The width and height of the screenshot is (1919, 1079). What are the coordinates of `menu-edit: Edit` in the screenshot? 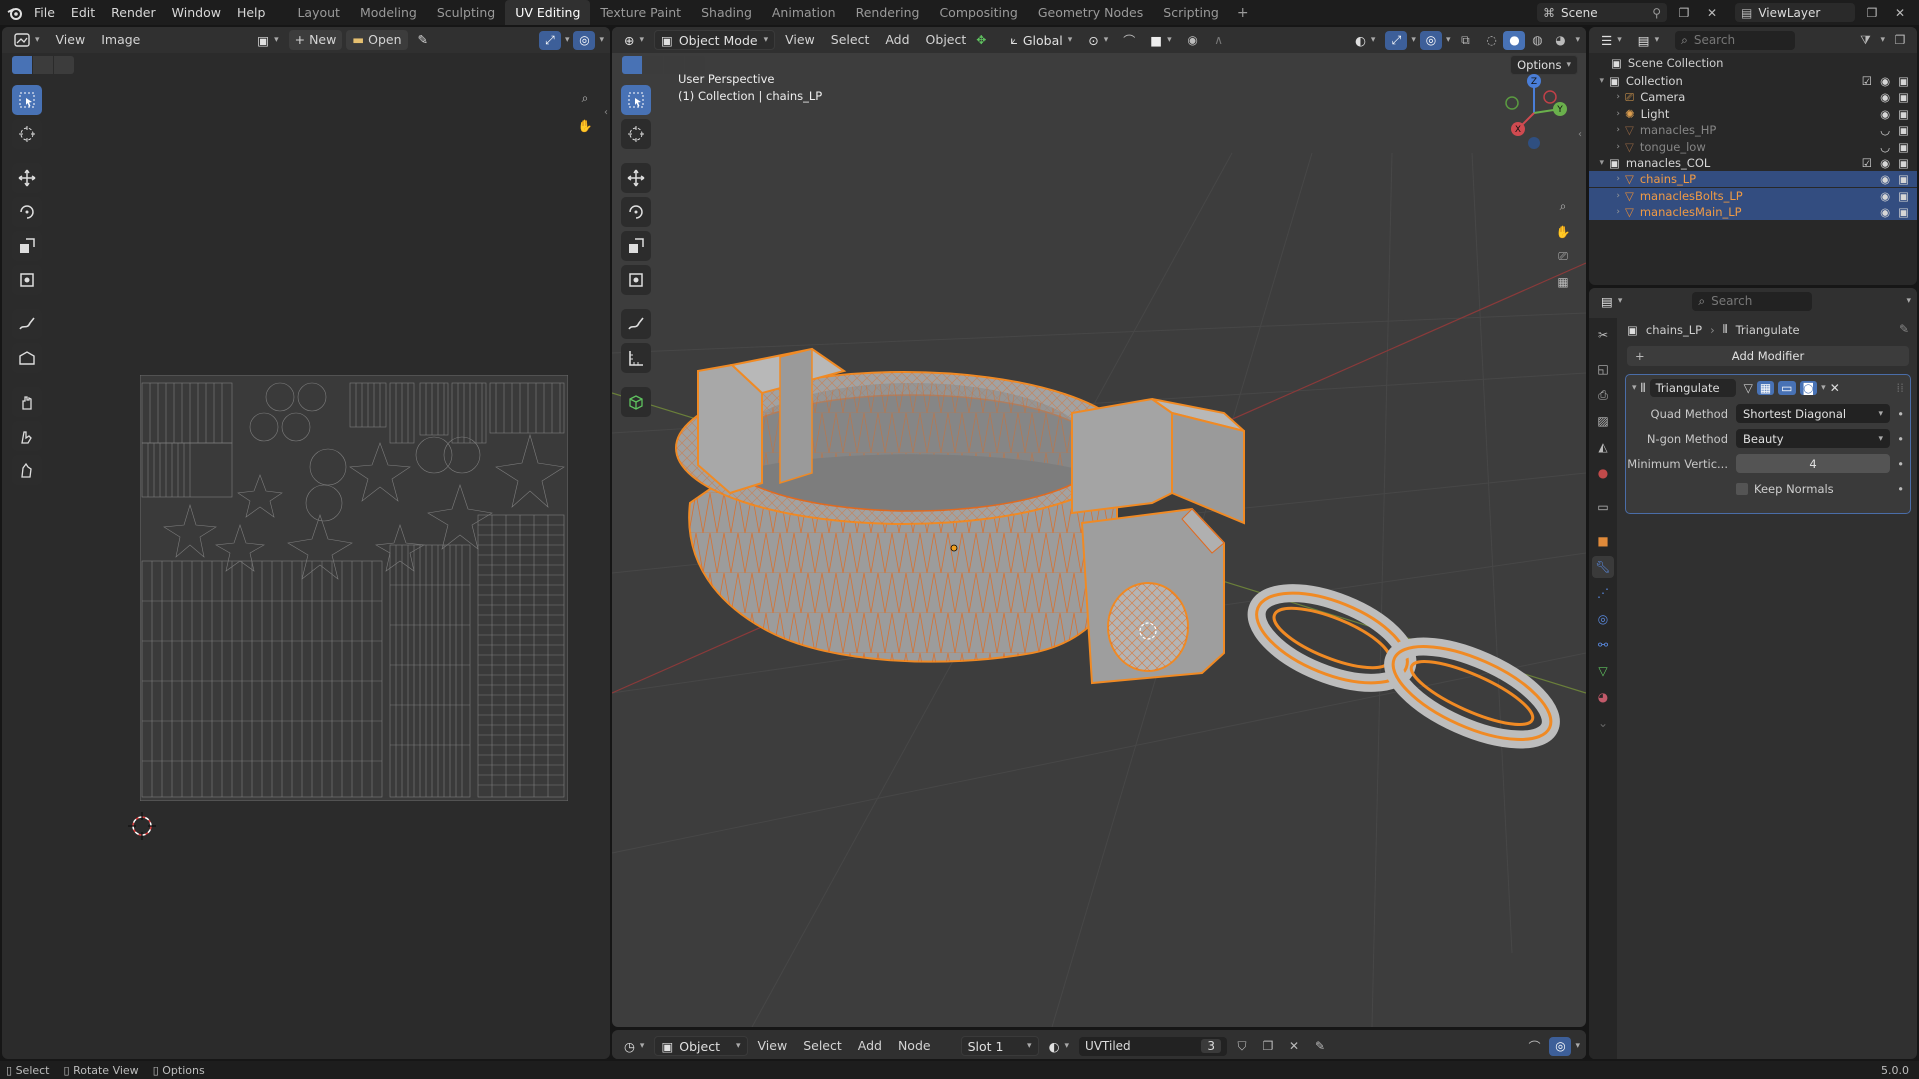 It's located at (83, 12).